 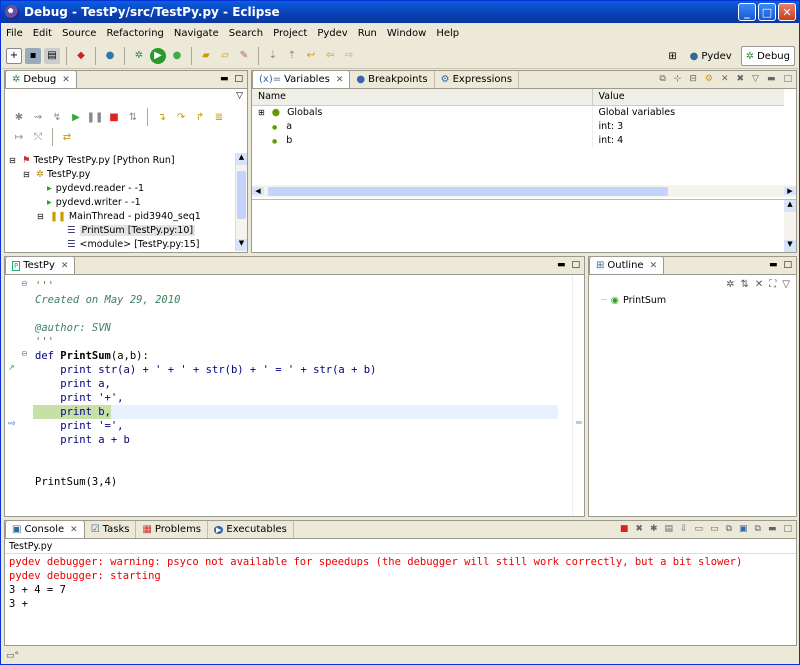 I want to click on print-icon: ▤, so click(x=52, y=55).